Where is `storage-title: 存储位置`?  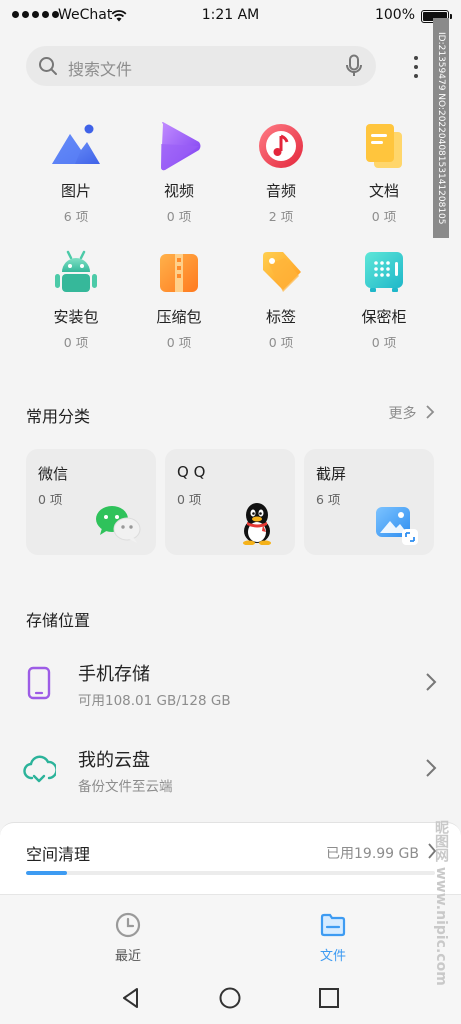 storage-title: 存储位置 is located at coordinates (58, 620).